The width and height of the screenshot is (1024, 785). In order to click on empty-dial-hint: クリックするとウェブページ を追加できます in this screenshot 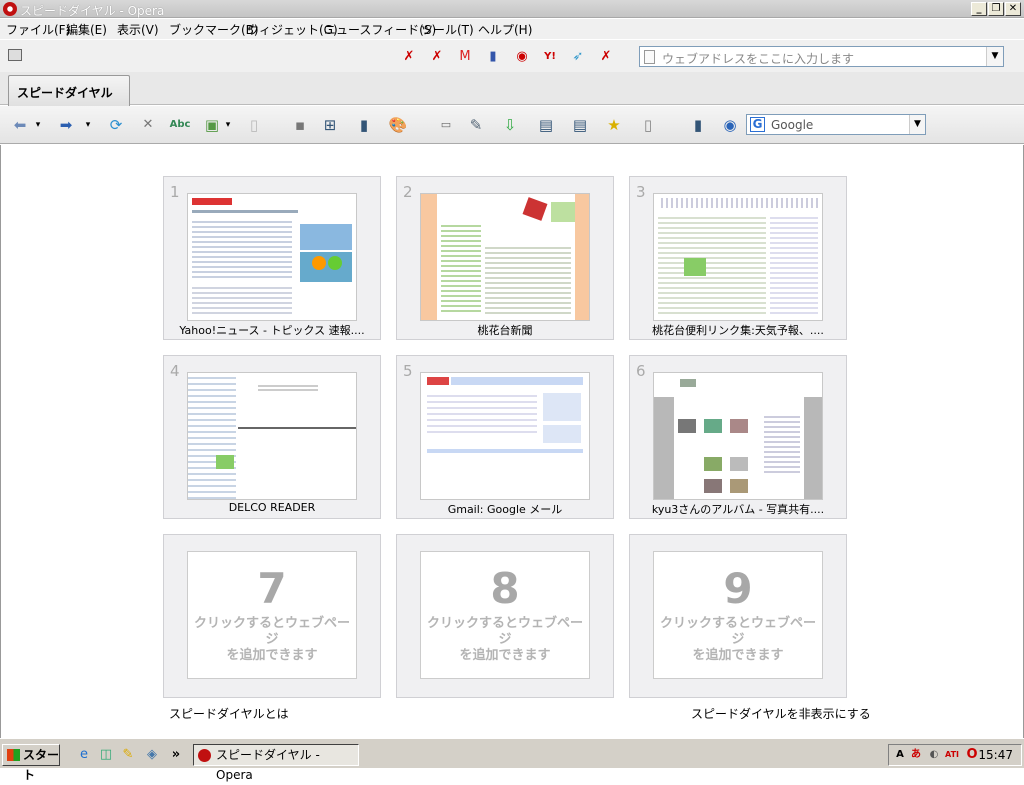, I will do `click(271, 639)`.